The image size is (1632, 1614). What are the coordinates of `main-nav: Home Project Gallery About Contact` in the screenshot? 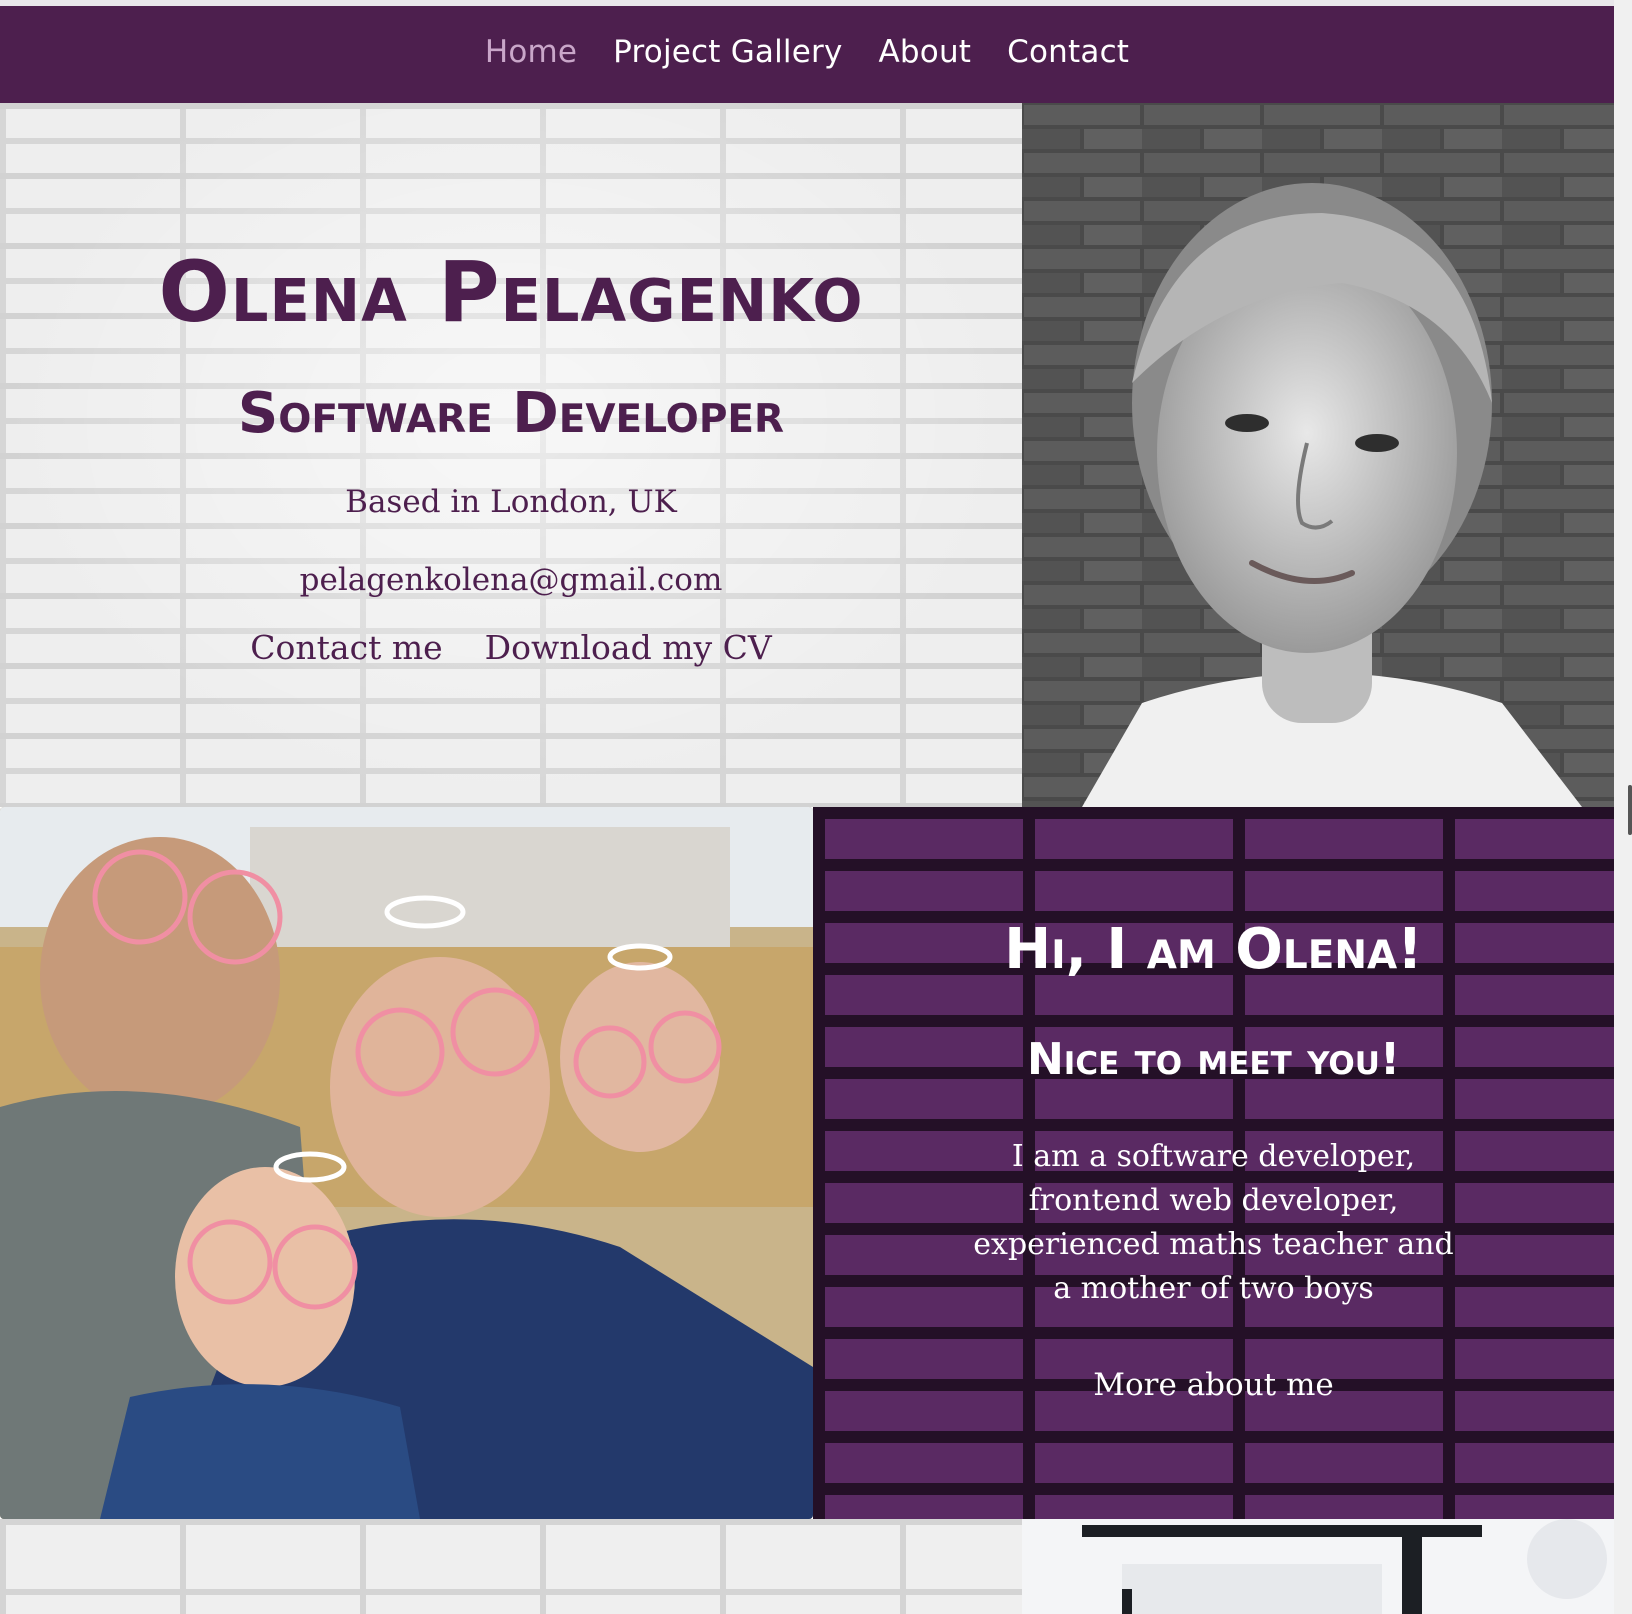 It's located at (807, 54).